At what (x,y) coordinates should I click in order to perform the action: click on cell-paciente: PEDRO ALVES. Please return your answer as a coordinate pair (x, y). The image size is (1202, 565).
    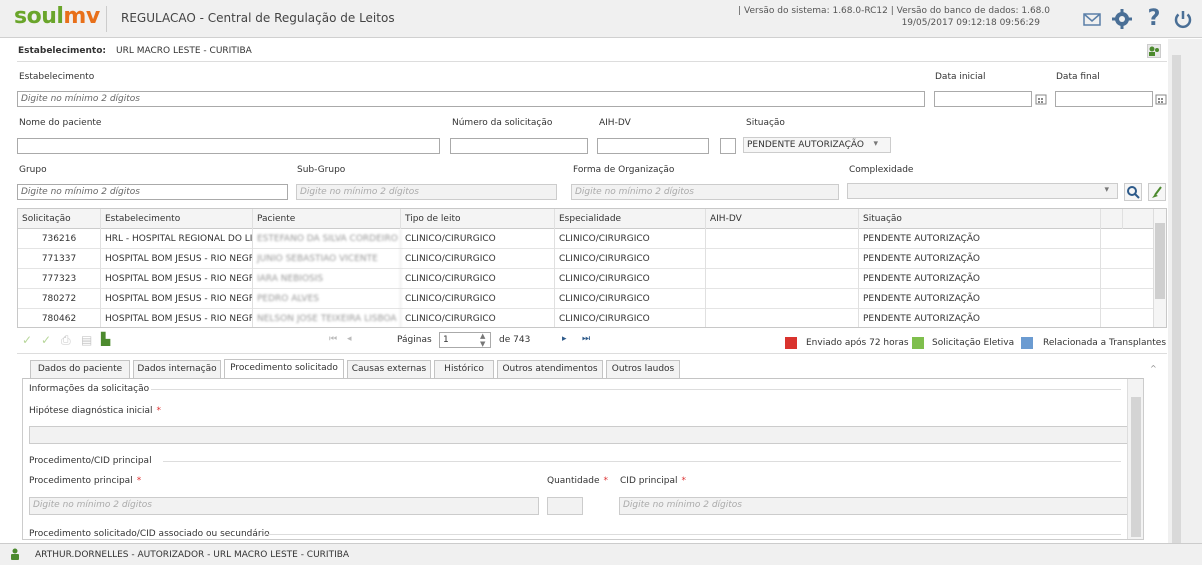
    Looking at the image, I should click on (327, 299).